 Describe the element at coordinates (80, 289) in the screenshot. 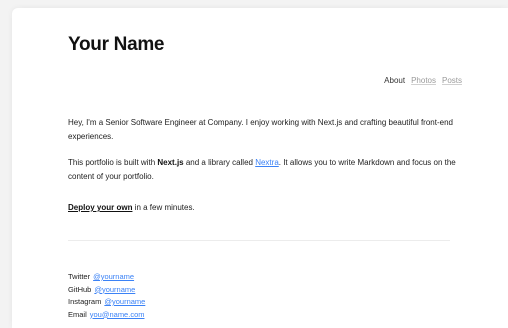

I see `social-label: GitHub` at that location.